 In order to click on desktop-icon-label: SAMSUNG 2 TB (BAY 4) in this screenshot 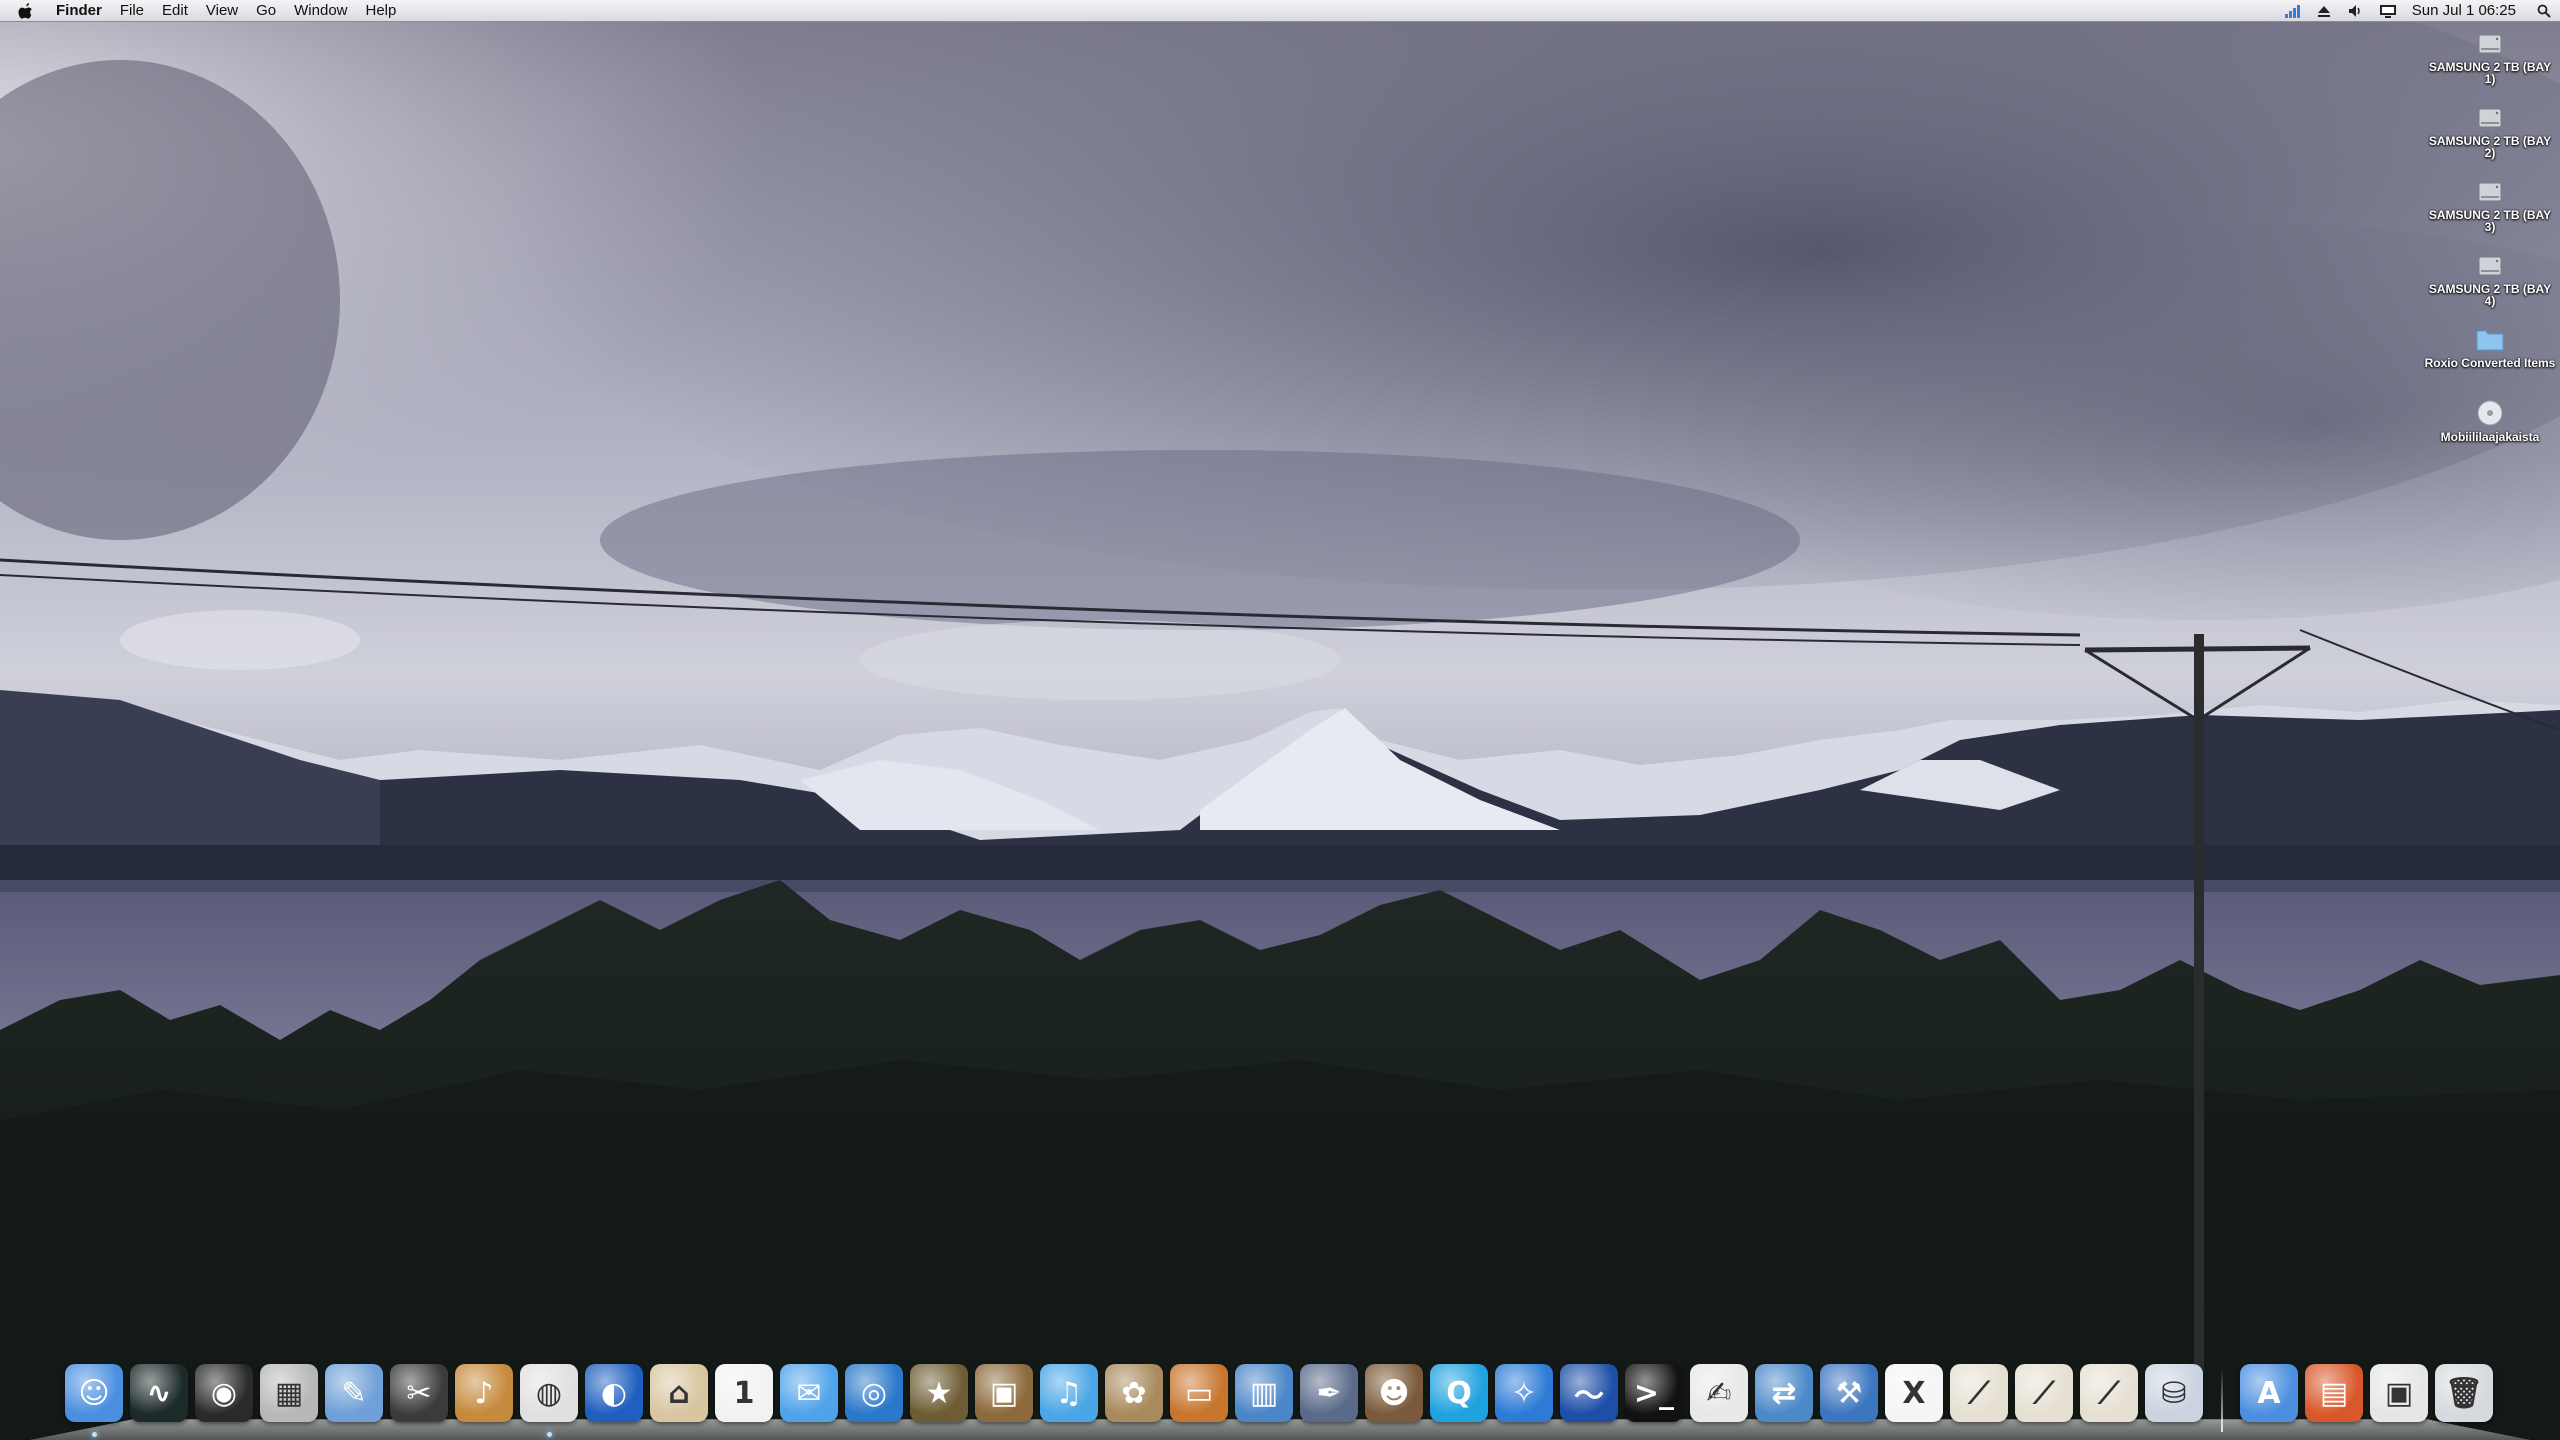, I will do `click(2490, 295)`.